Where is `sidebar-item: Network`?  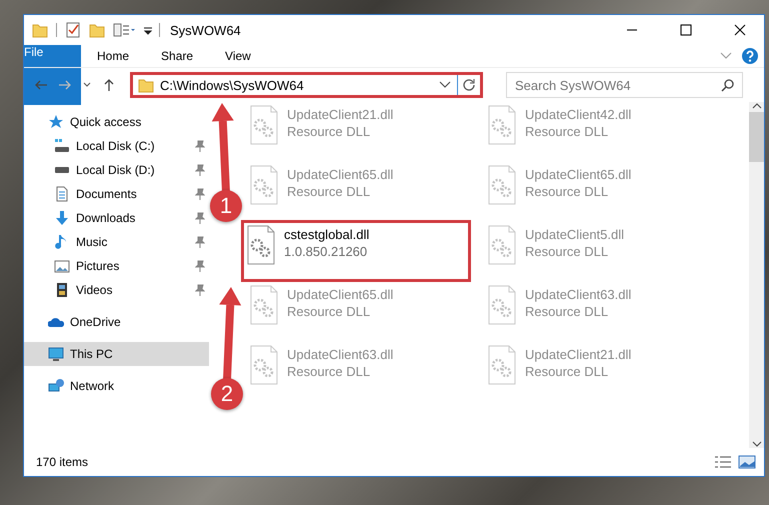
sidebar-item: Network is located at coordinates (116, 386).